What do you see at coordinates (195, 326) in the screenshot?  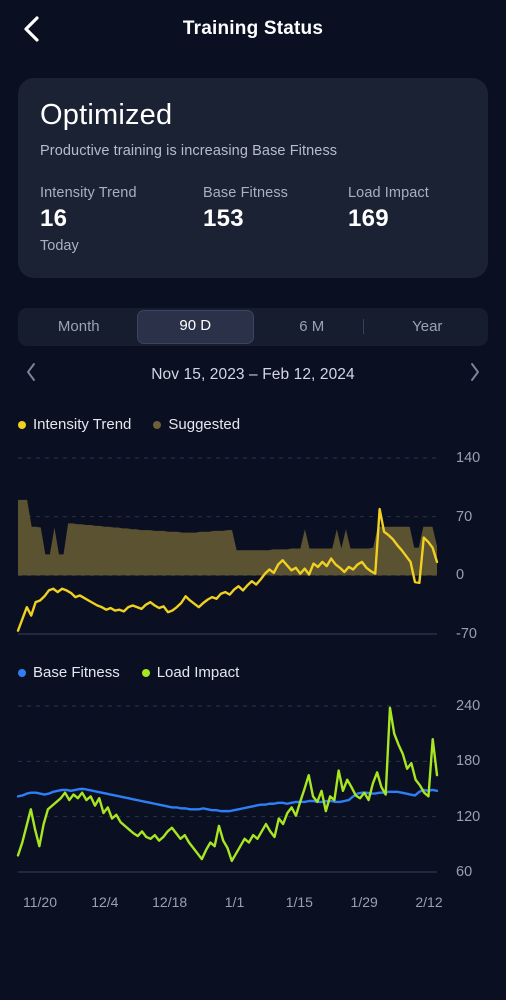 I see `range-option-90d: 90 D` at bounding box center [195, 326].